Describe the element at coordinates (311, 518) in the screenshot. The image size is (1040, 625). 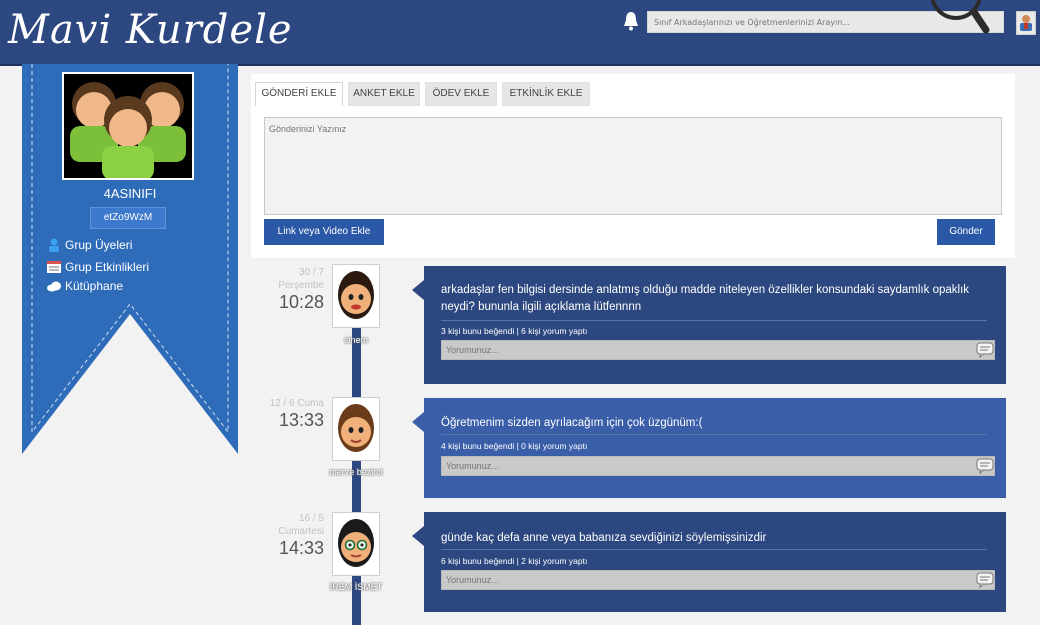
I see `post-date: 16 / 5` at that location.